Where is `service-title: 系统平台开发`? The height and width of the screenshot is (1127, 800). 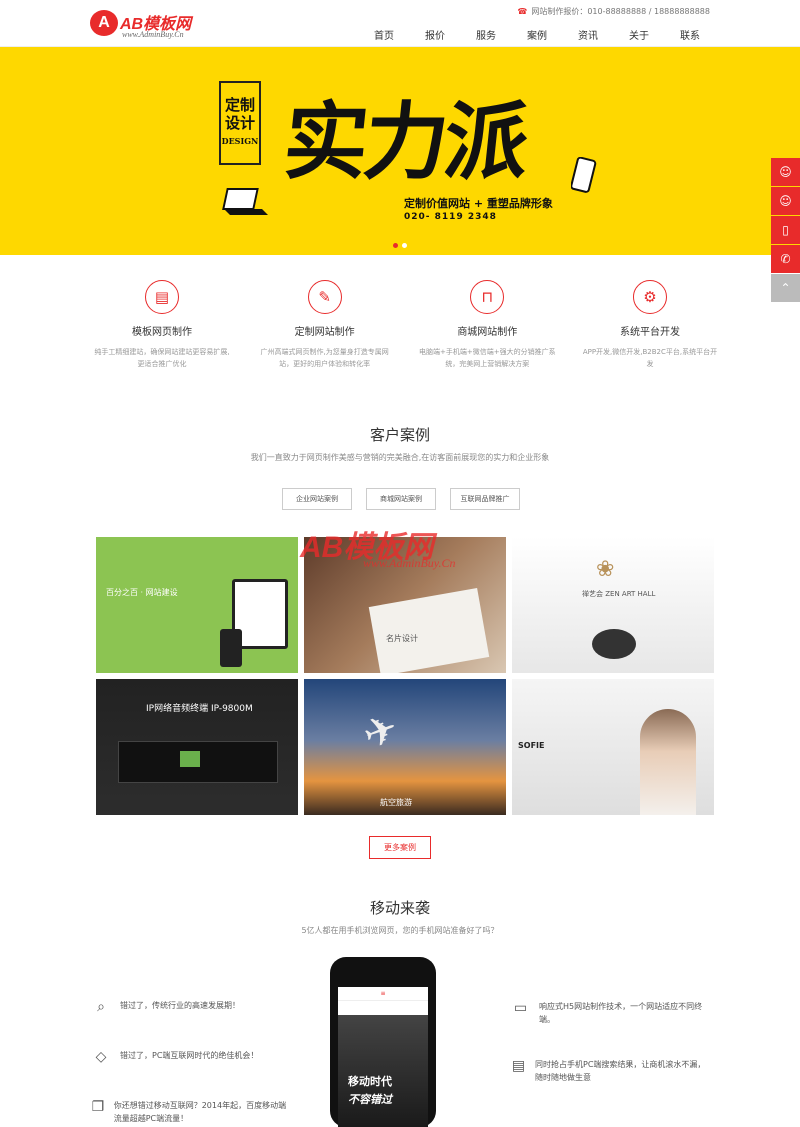
service-title: 系统平台开发 is located at coordinates (649, 332).